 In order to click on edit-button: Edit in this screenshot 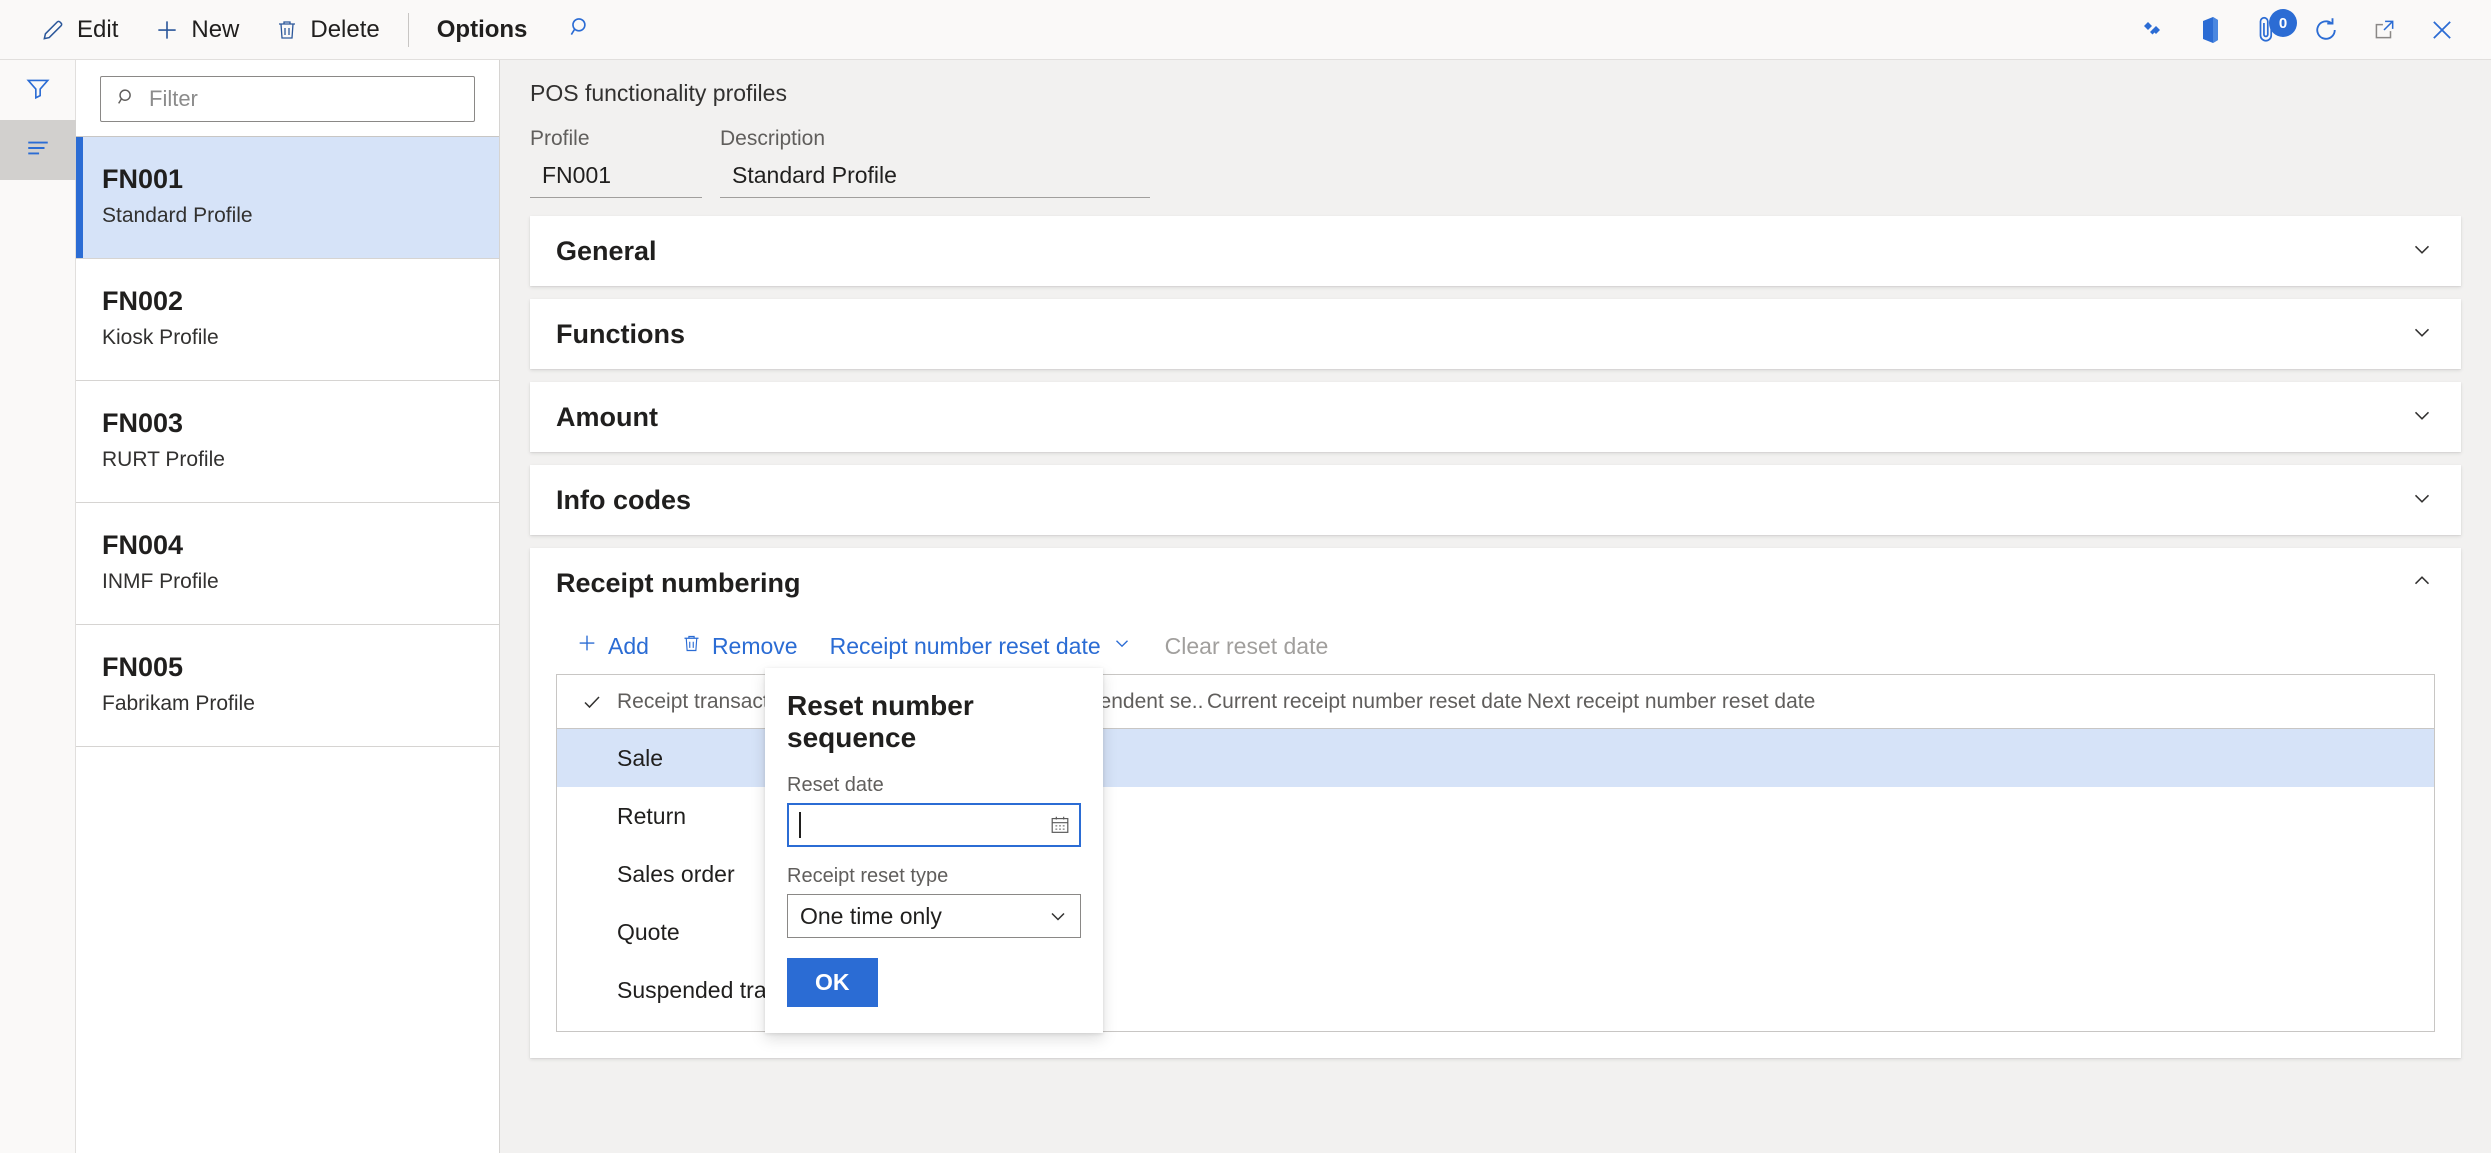, I will do `click(79, 29)`.